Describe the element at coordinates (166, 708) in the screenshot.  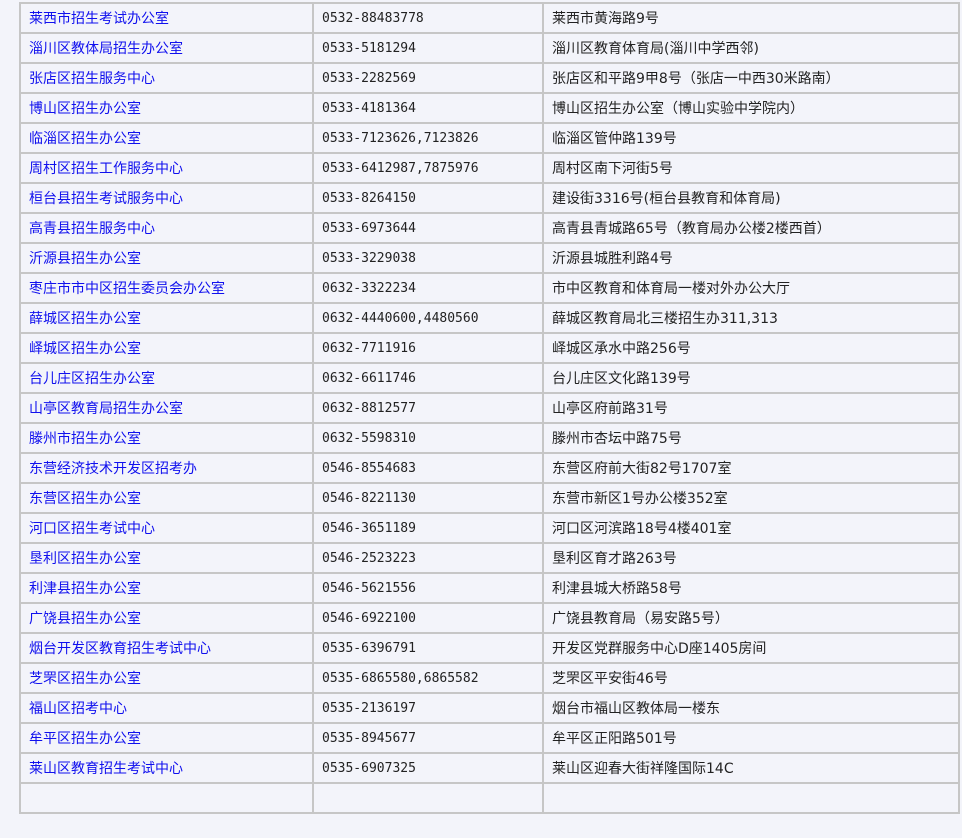
I see `office-name-cell: 福山区招考中心` at that location.